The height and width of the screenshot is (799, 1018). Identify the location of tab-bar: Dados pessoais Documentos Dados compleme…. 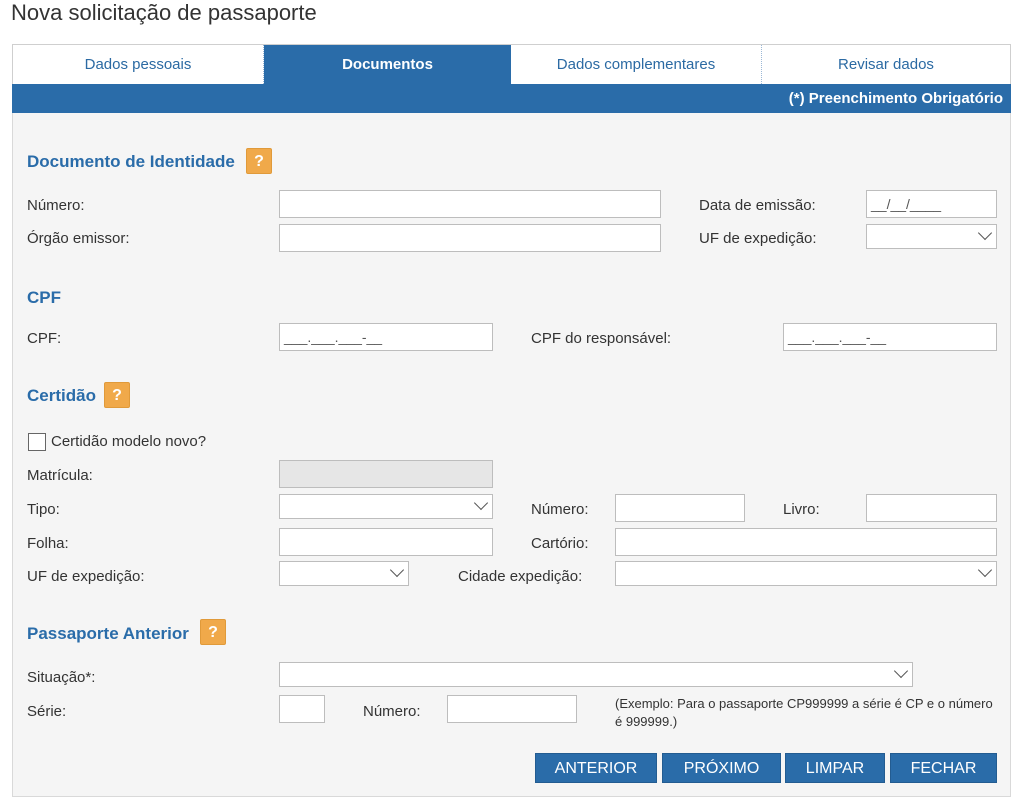
(511, 64).